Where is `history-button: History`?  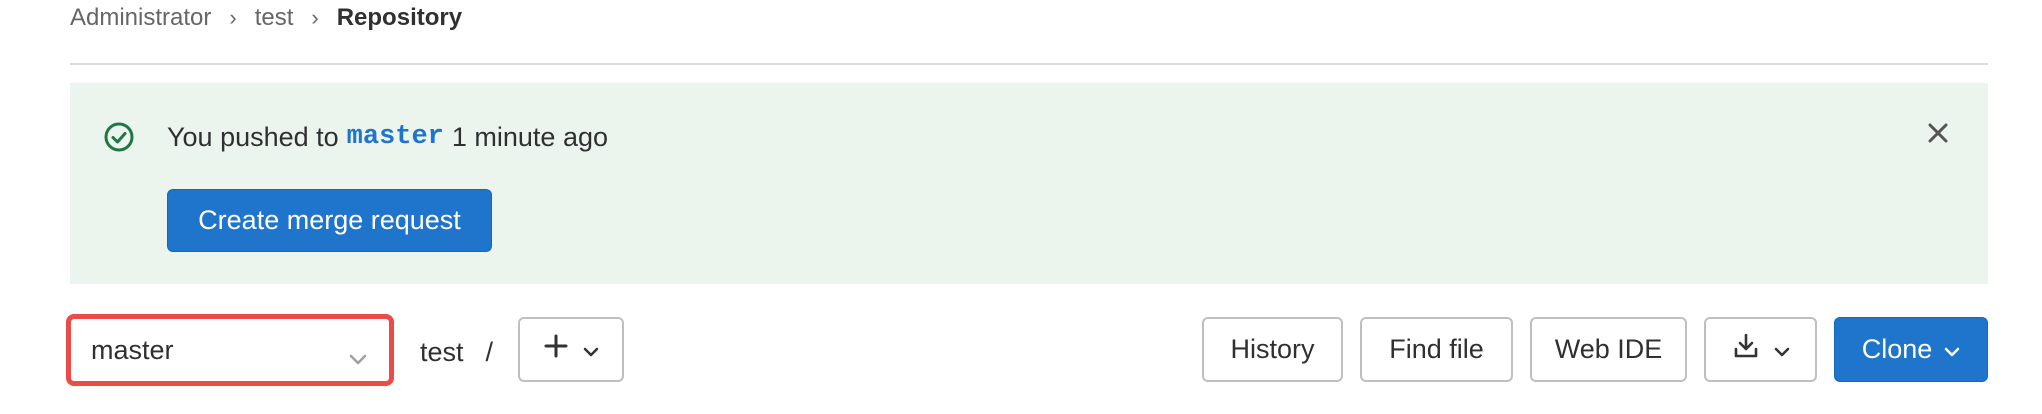 history-button: History is located at coordinates (1272, 349).